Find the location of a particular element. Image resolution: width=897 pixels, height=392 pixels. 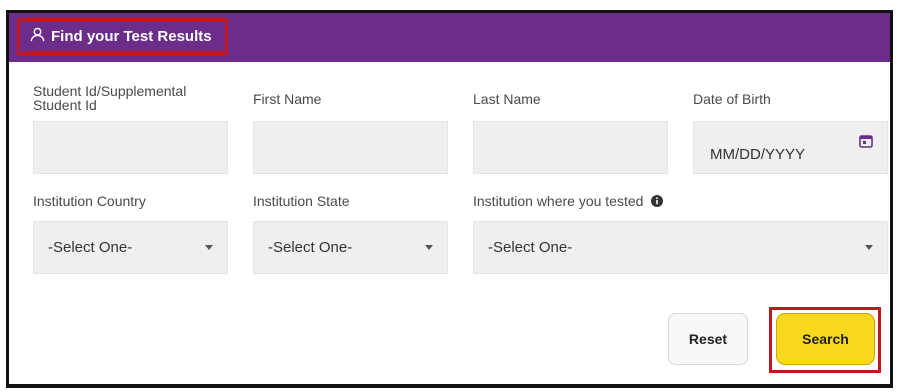

institution-state-select: -Select One- is located at coordinates (350, 247).